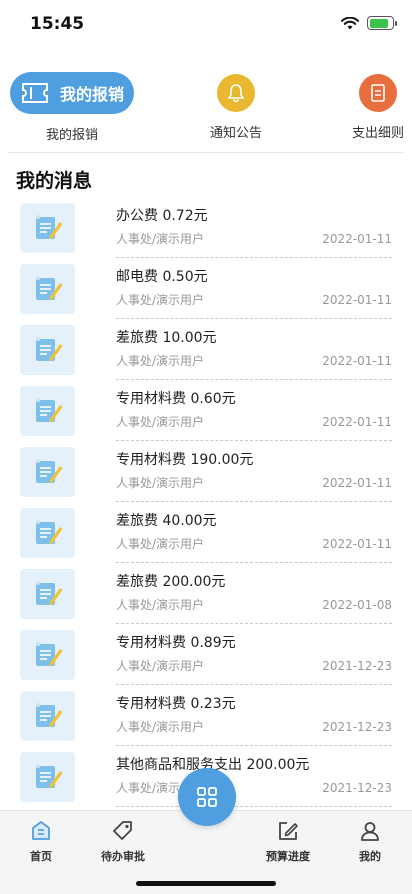 The height and width of the screenshot is (894, 412). Describe the element at coordinates (288, 856) in the screenshot. I see `tab-label: 预算进度` at that location.